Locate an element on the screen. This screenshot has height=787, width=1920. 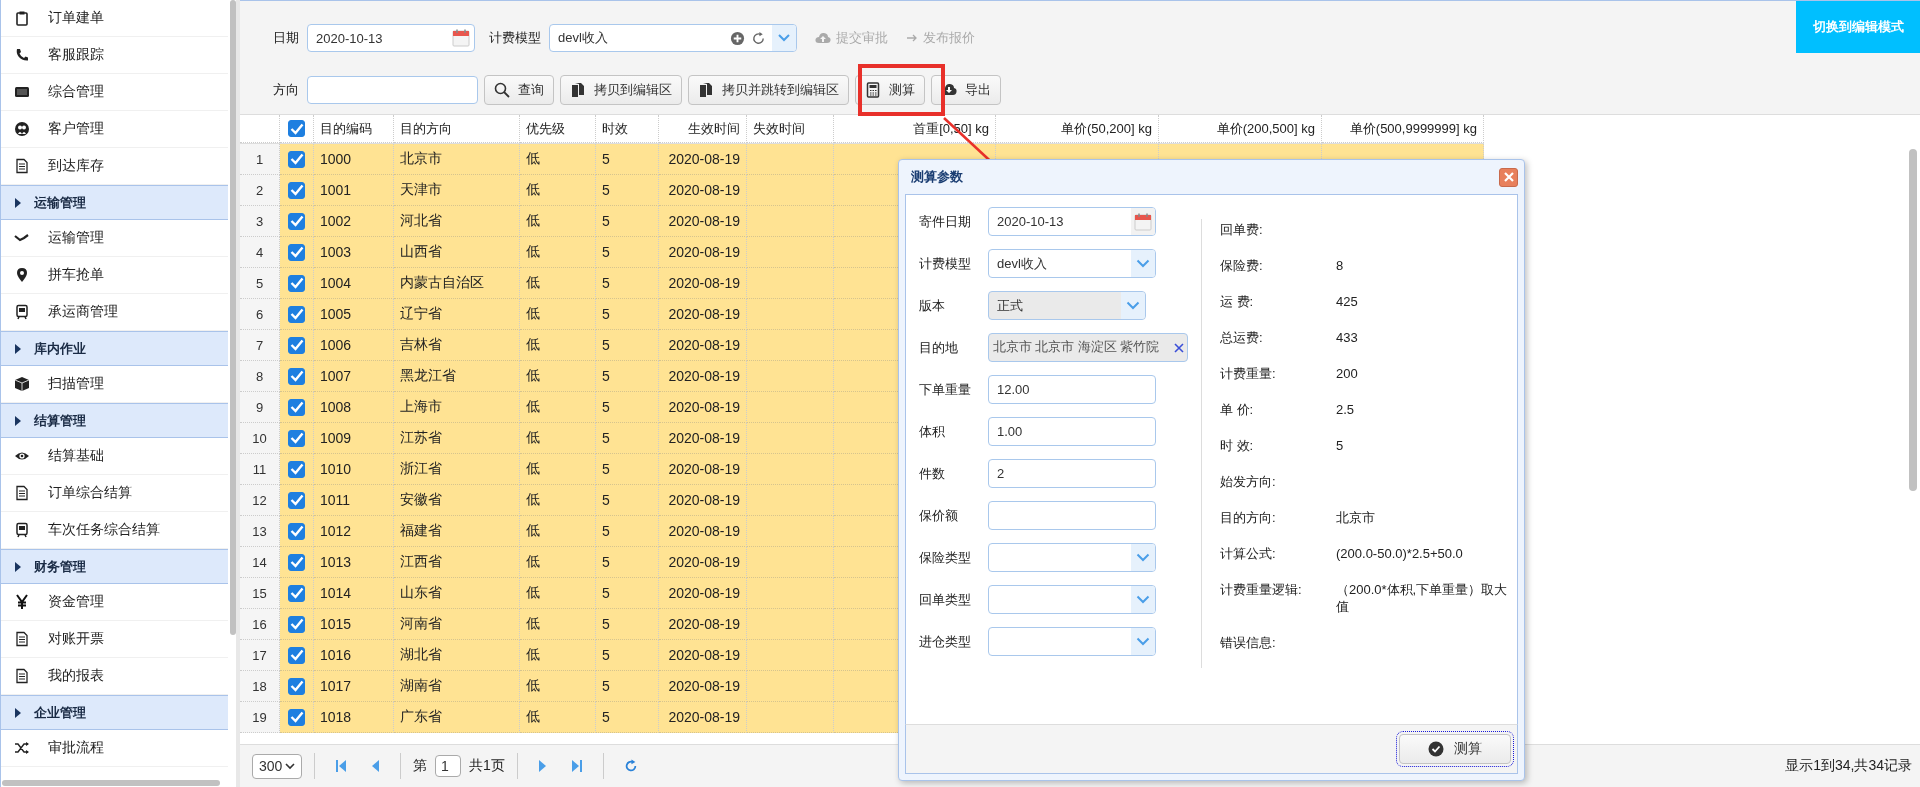
column-header: 目的方向 is located at coordinates (457, 129).